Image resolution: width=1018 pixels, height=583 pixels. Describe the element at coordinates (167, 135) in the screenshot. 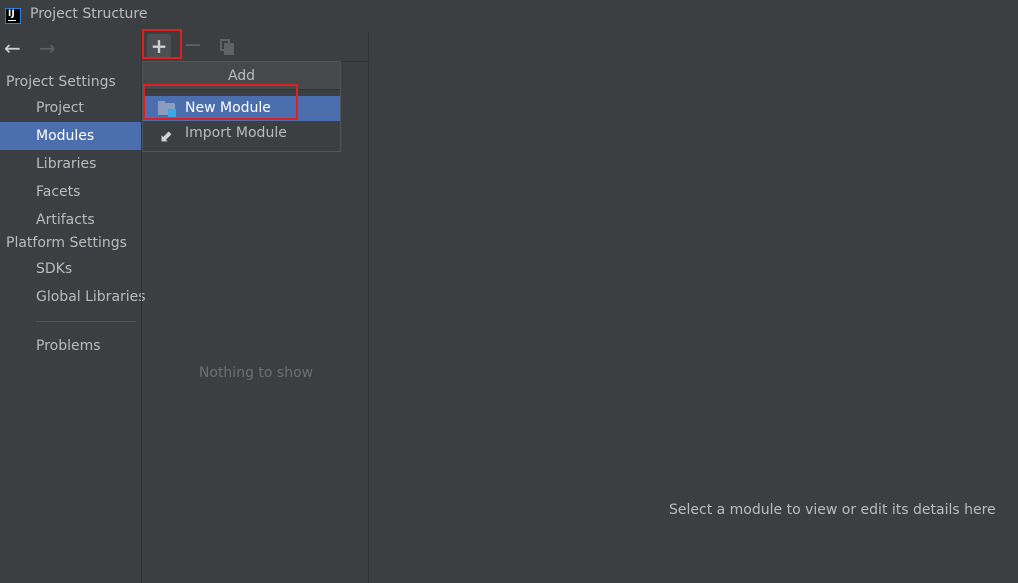

I see `import-arrow-icon: ⬋` at that location.